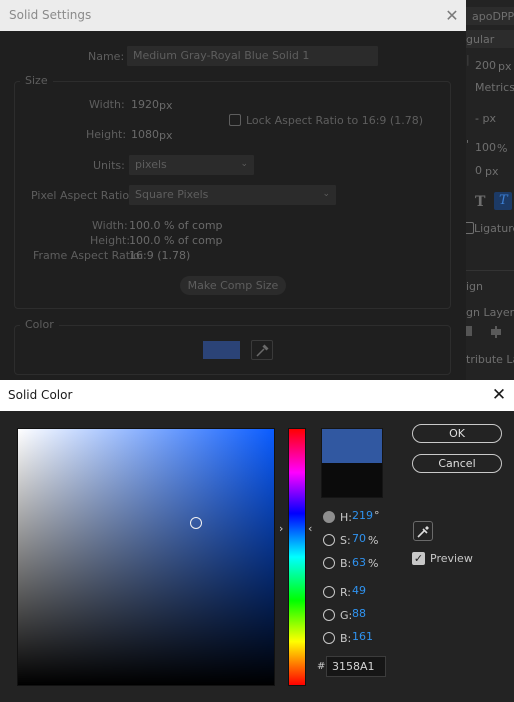 This screenshot has height=702, width=514. What do you see at coordinates (329, 563) in the screenshot?
I see `brightness-radio` at bounding box center [329, 563].